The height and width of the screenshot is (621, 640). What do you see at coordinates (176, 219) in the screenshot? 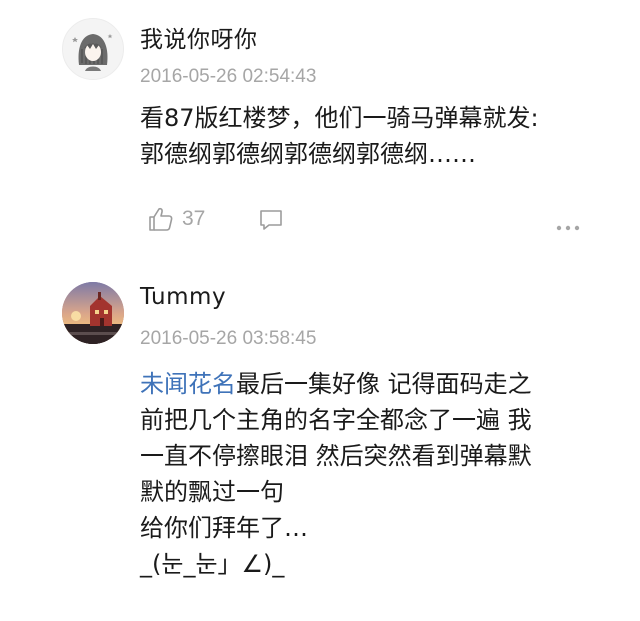
I see `like-button: 37` at bounding box center [176, 219].